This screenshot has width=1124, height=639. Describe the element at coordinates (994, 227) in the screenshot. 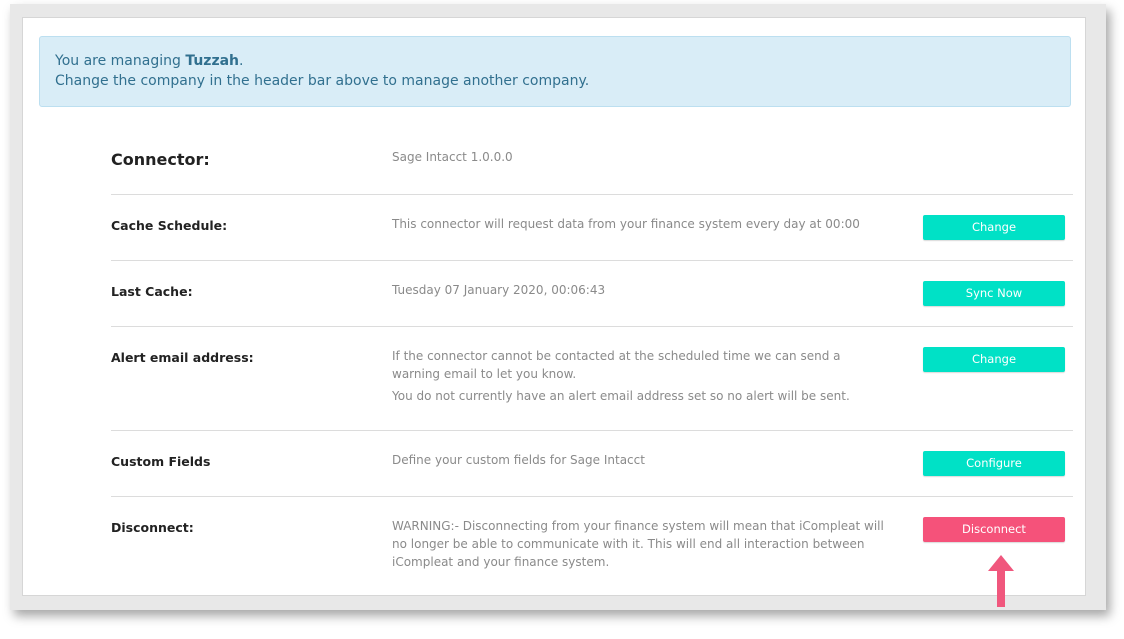

I see `change-schedule-button: Change` at that location.